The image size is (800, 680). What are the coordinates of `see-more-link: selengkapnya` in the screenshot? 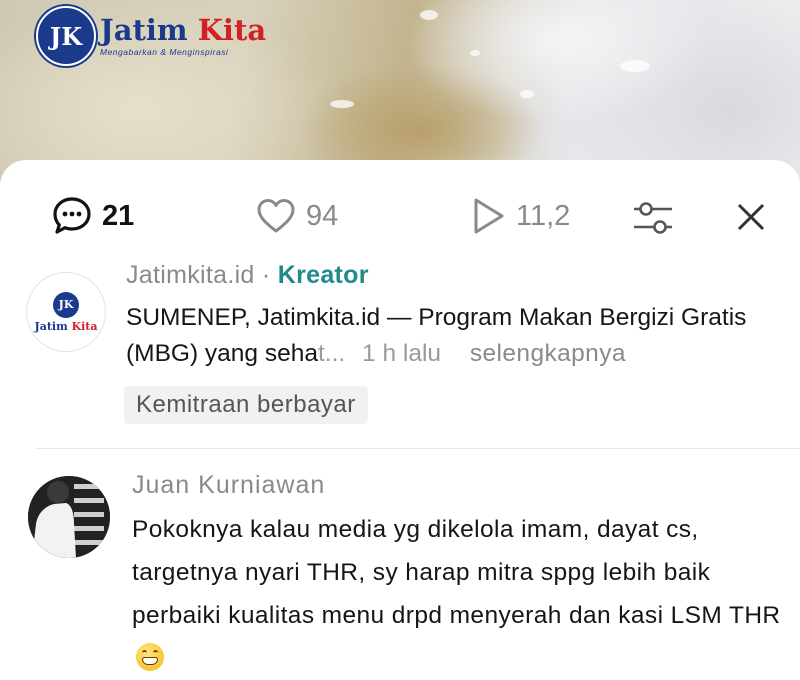 It's located at (548, 353).